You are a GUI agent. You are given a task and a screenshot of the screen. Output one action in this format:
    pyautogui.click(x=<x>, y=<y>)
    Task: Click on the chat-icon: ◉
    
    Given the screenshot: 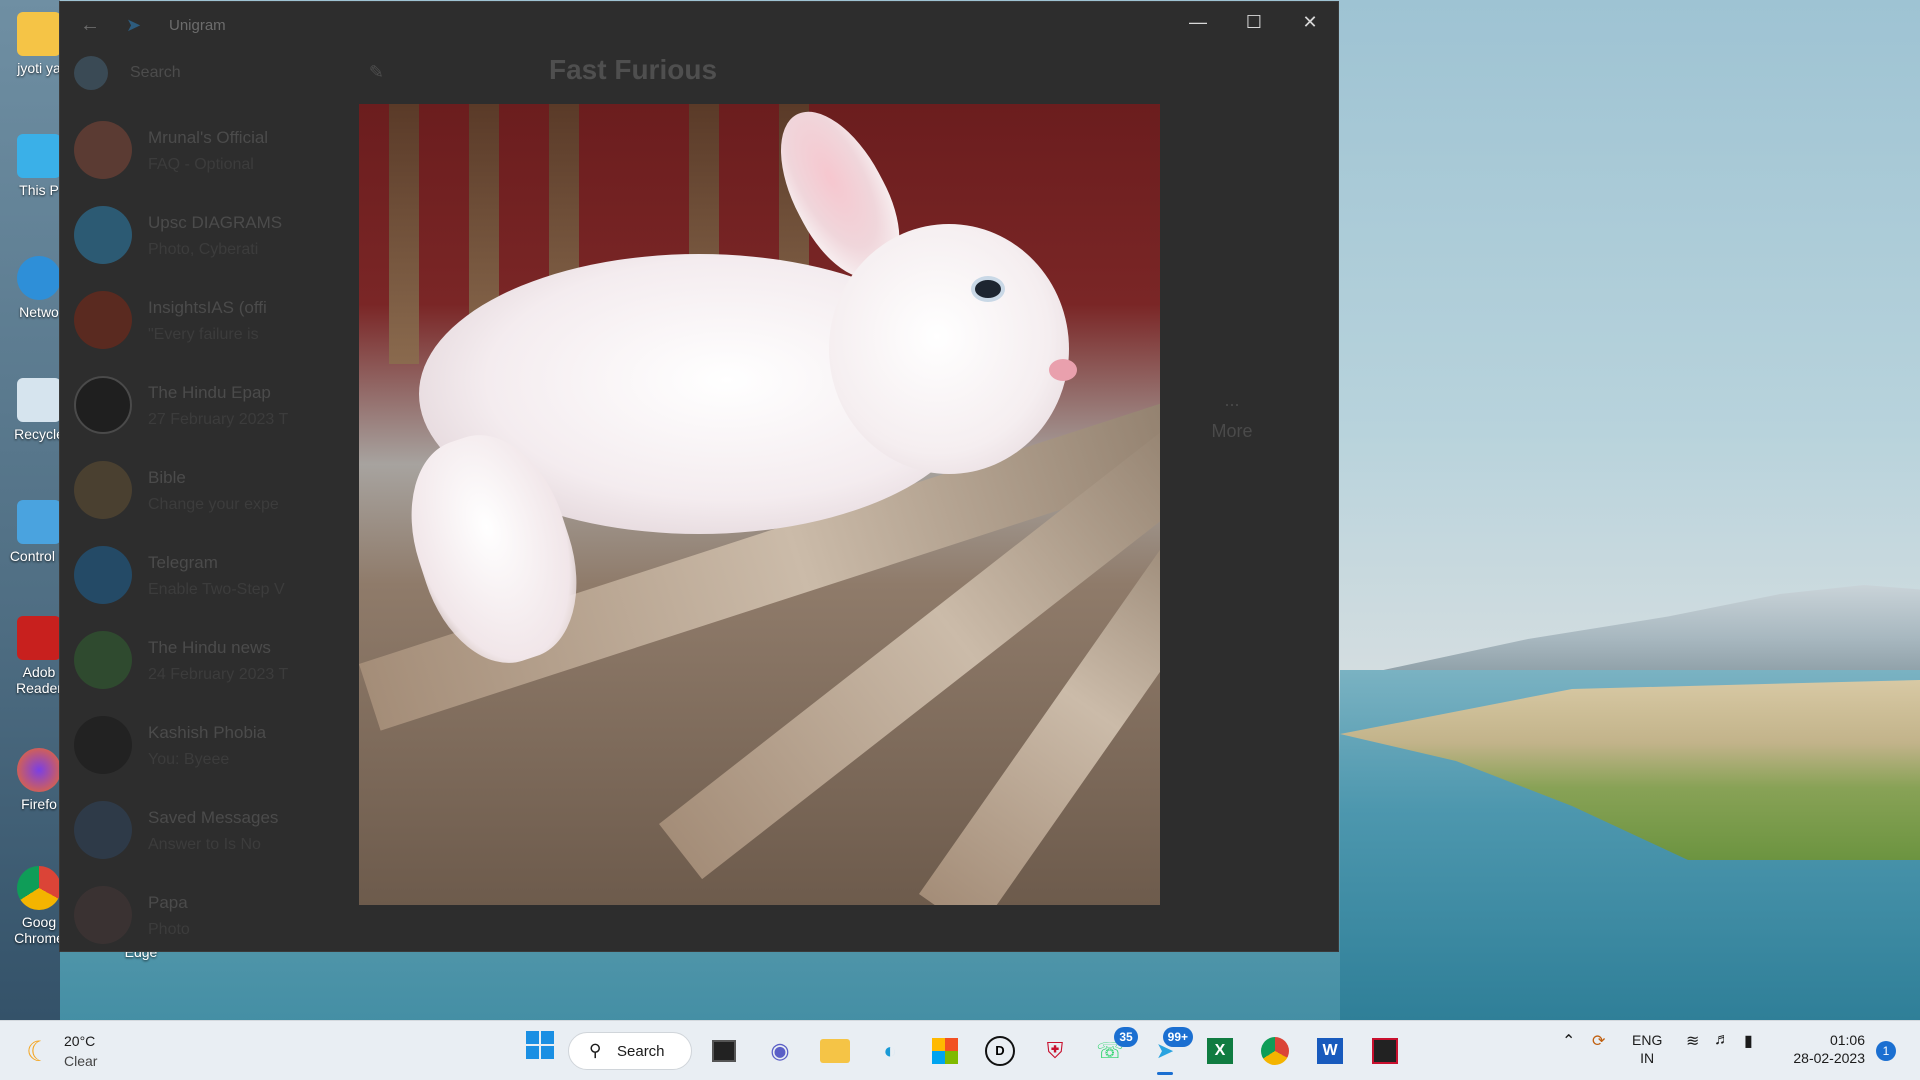 What is the action you would take?
    pyautogui.click(x=780, y=1050)
    